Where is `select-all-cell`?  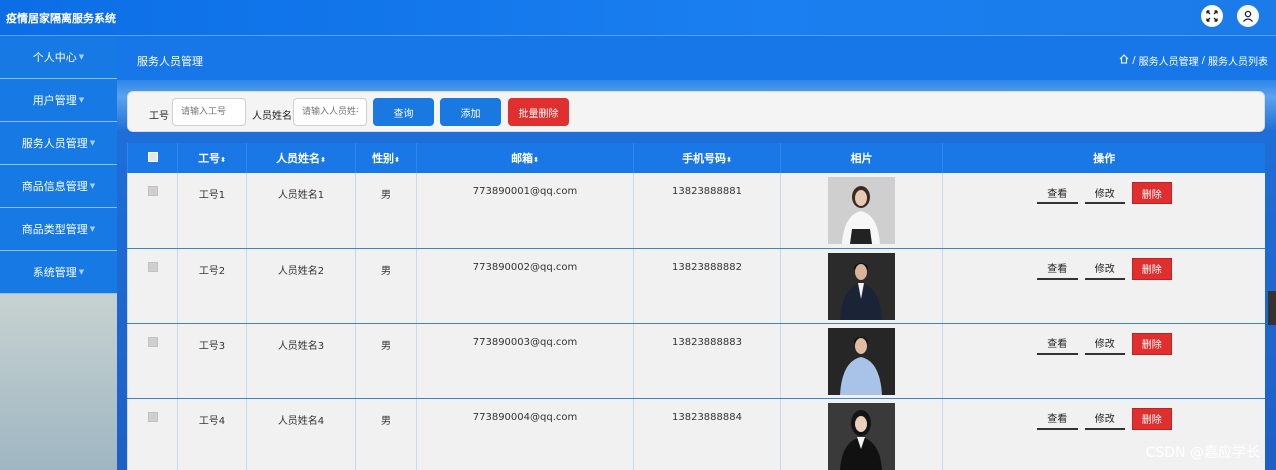 select-all-cell is located at coordinates (152, 158).